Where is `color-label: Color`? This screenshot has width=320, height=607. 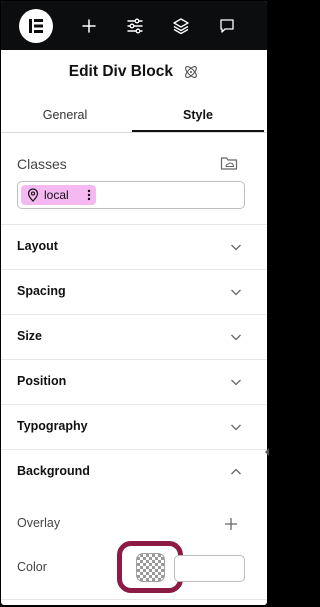
color-label: Color is located at coordinates (32, 567).